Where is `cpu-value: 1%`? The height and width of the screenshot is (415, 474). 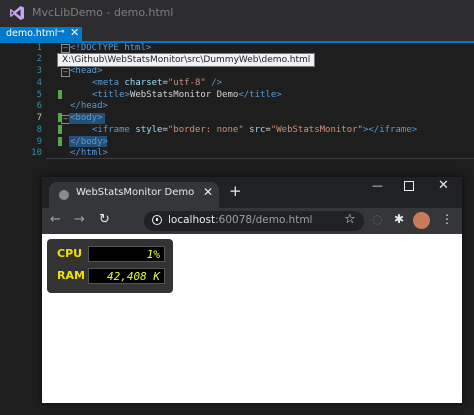
cpu-value: 1% is located at coordinates (153, 254).